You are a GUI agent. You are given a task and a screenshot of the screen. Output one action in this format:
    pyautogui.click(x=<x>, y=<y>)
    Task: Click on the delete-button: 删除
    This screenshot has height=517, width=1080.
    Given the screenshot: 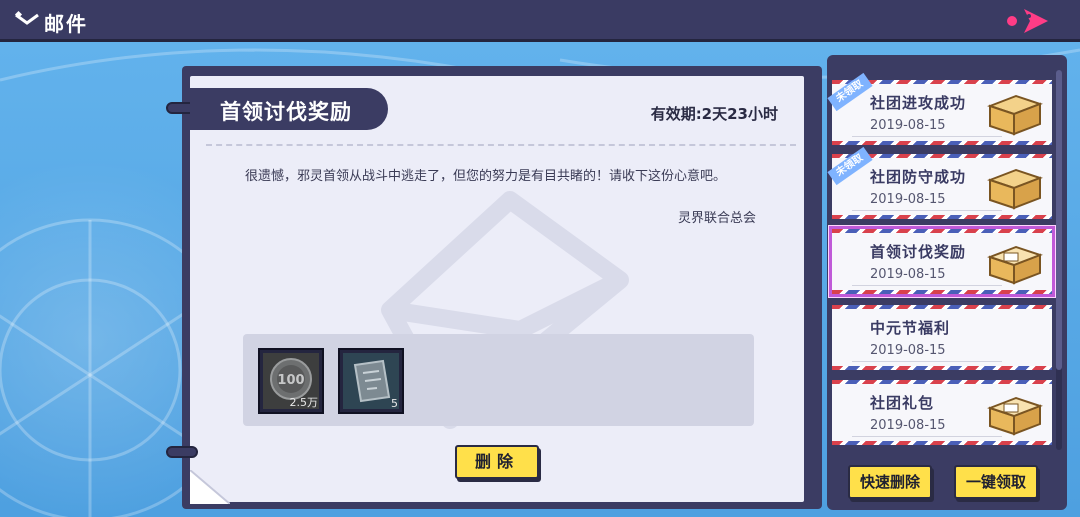 What is the action you would take?
    pyautogui.click(x=497, y=462)
    